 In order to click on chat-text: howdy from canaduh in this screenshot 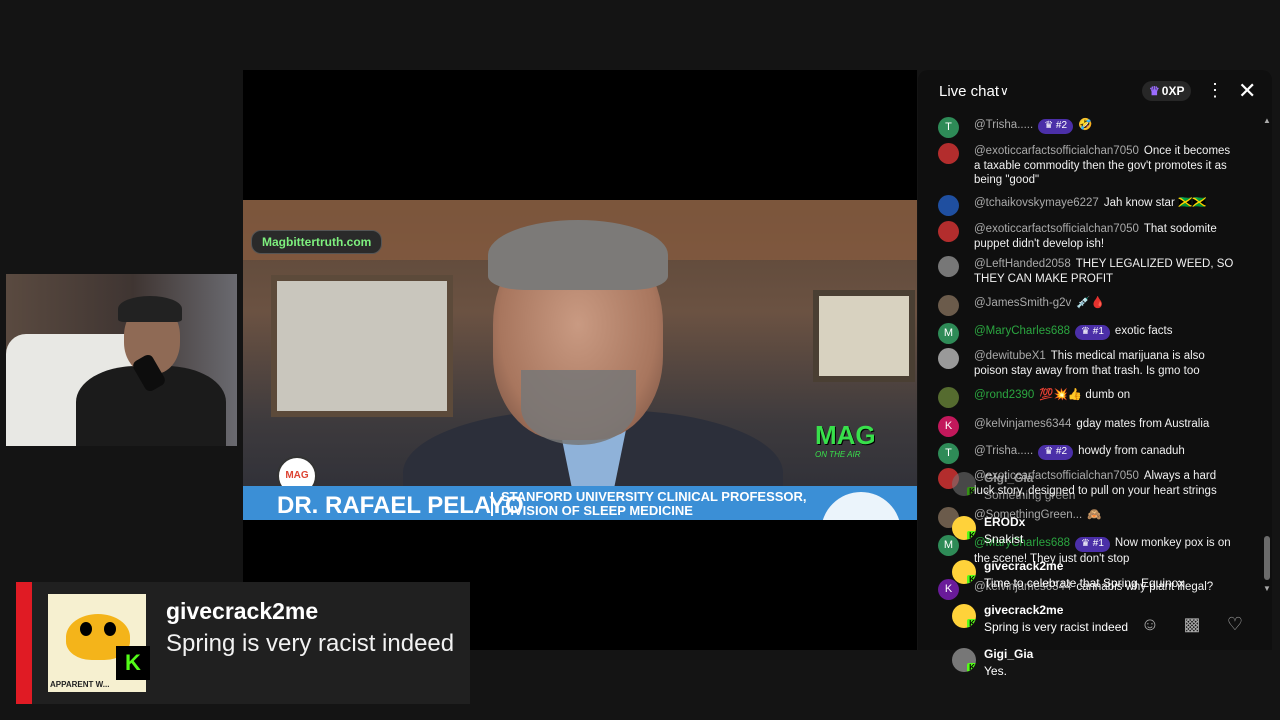, I will do `click(1131, 451)`.